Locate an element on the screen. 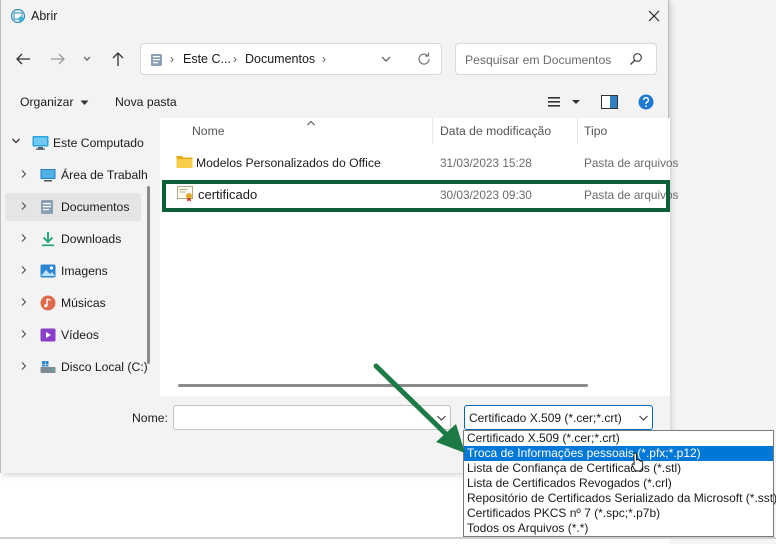 Image resolution: width=776 pixels, height=544 pixels. drive-icon is located at coordinates (48, 367).